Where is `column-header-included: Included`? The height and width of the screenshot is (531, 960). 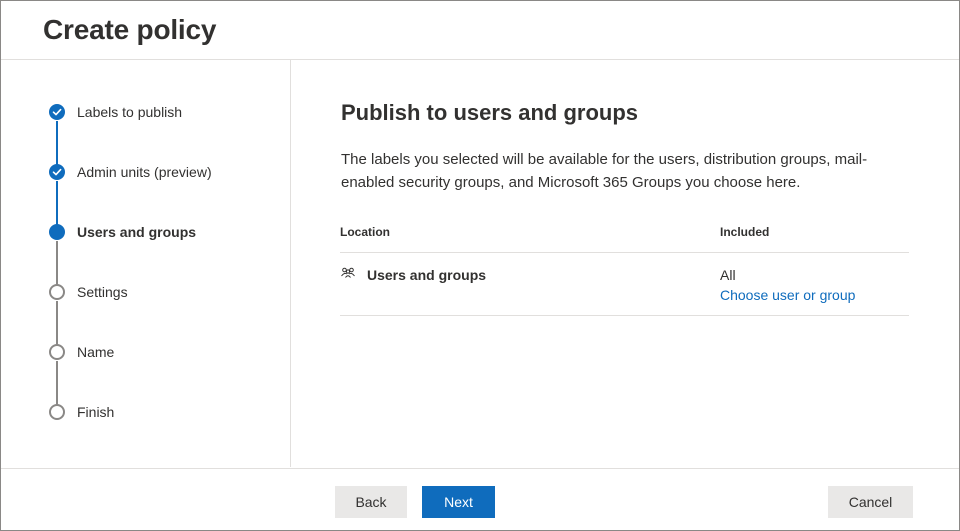 column-header-included: Included is located at coordinates (745, 232).